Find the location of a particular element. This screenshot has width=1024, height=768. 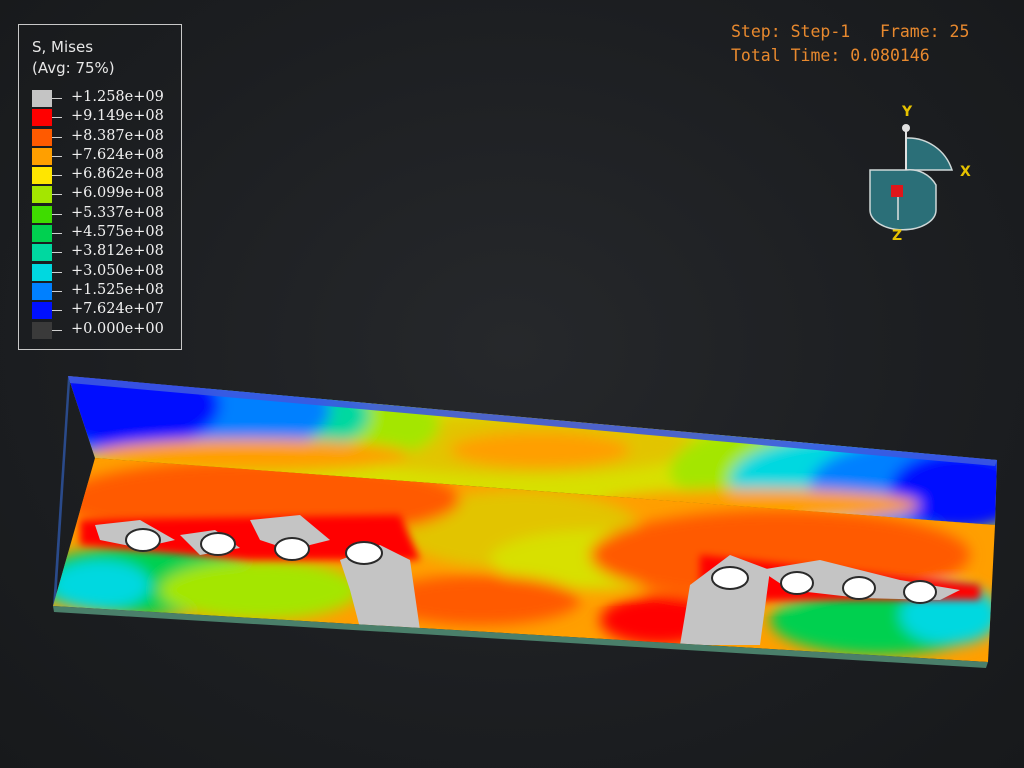

step-frame-line: Step: Step-1 Frame: 25 is located at coordinates (850, 31).